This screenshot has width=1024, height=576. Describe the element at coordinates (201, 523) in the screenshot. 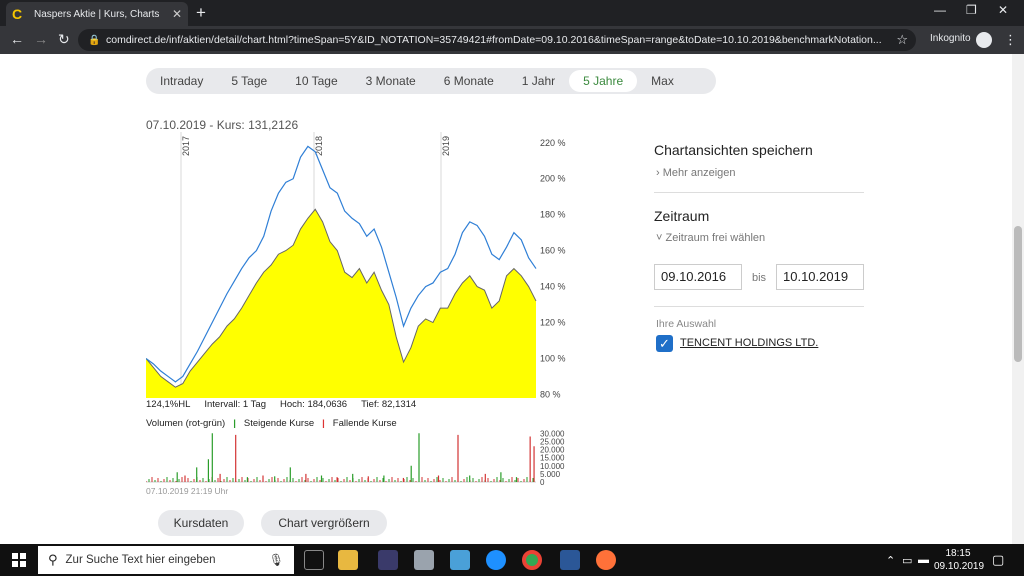

I see `kursdaten-button: Kursdaten` at that location.